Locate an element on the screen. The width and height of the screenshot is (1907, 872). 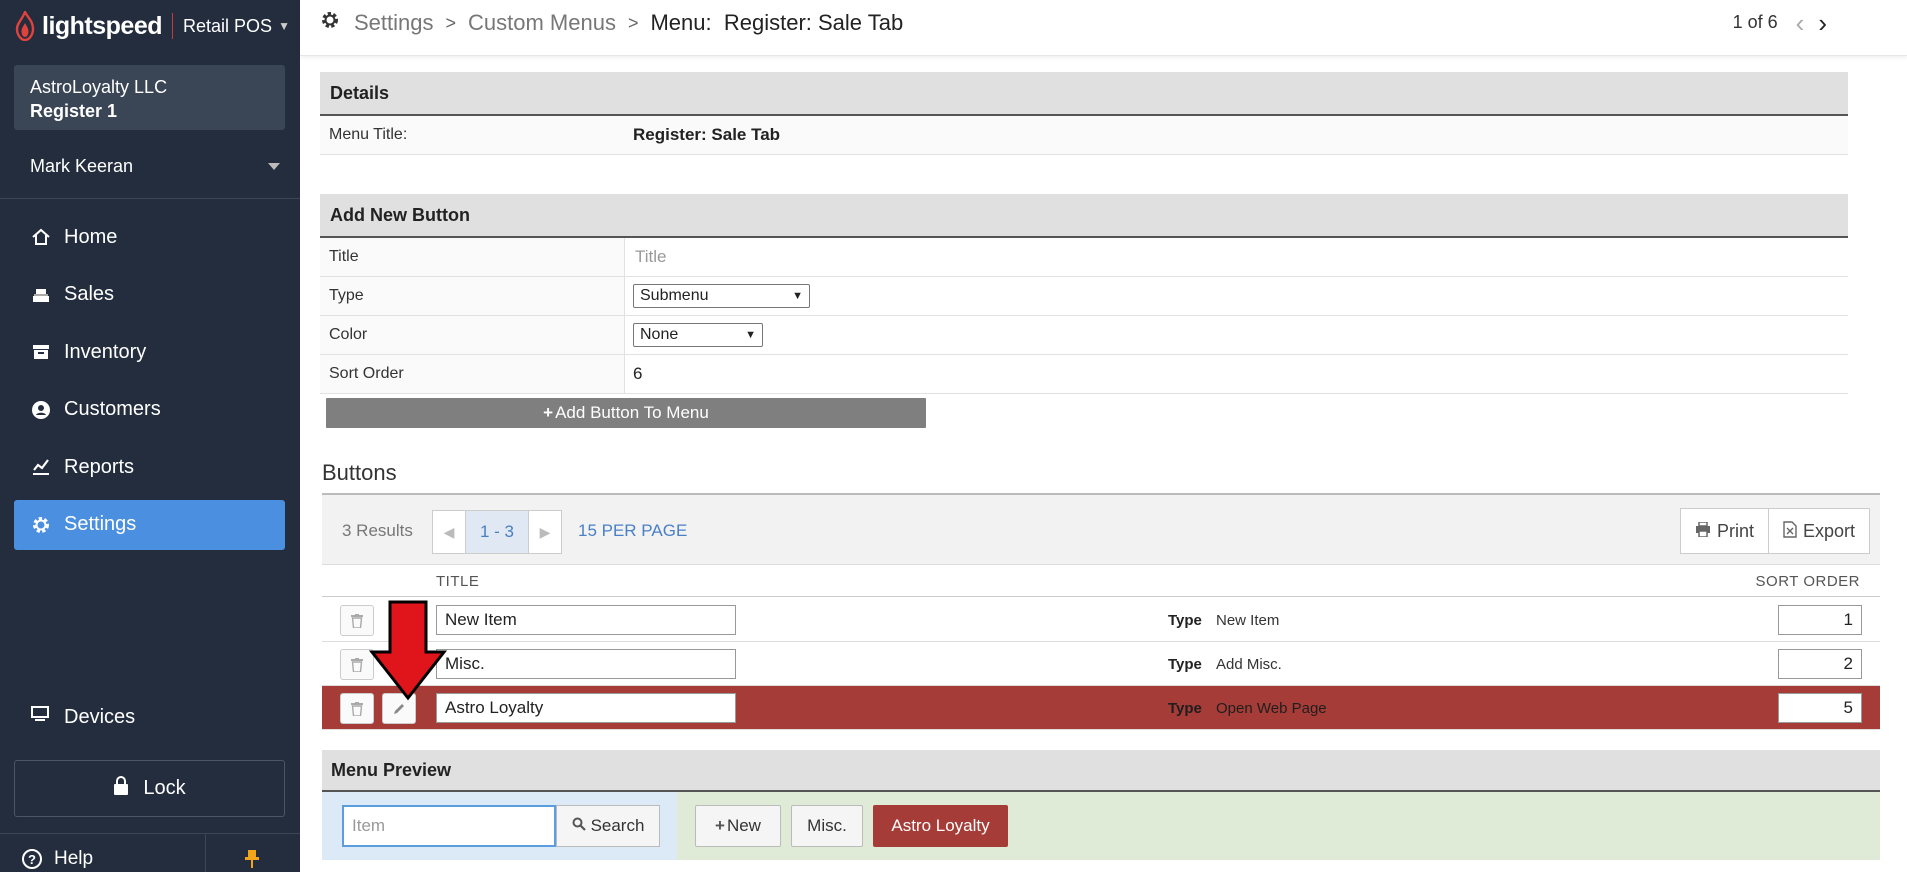
sort-order-label: Sort Order is located at coordinates (472, 374).